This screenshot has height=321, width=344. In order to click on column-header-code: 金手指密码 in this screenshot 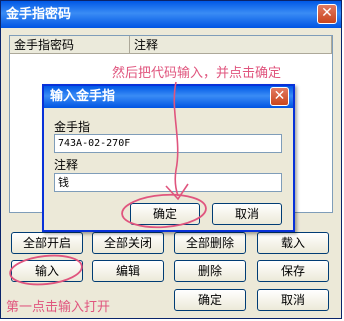, I will do `click(70, 45)`.